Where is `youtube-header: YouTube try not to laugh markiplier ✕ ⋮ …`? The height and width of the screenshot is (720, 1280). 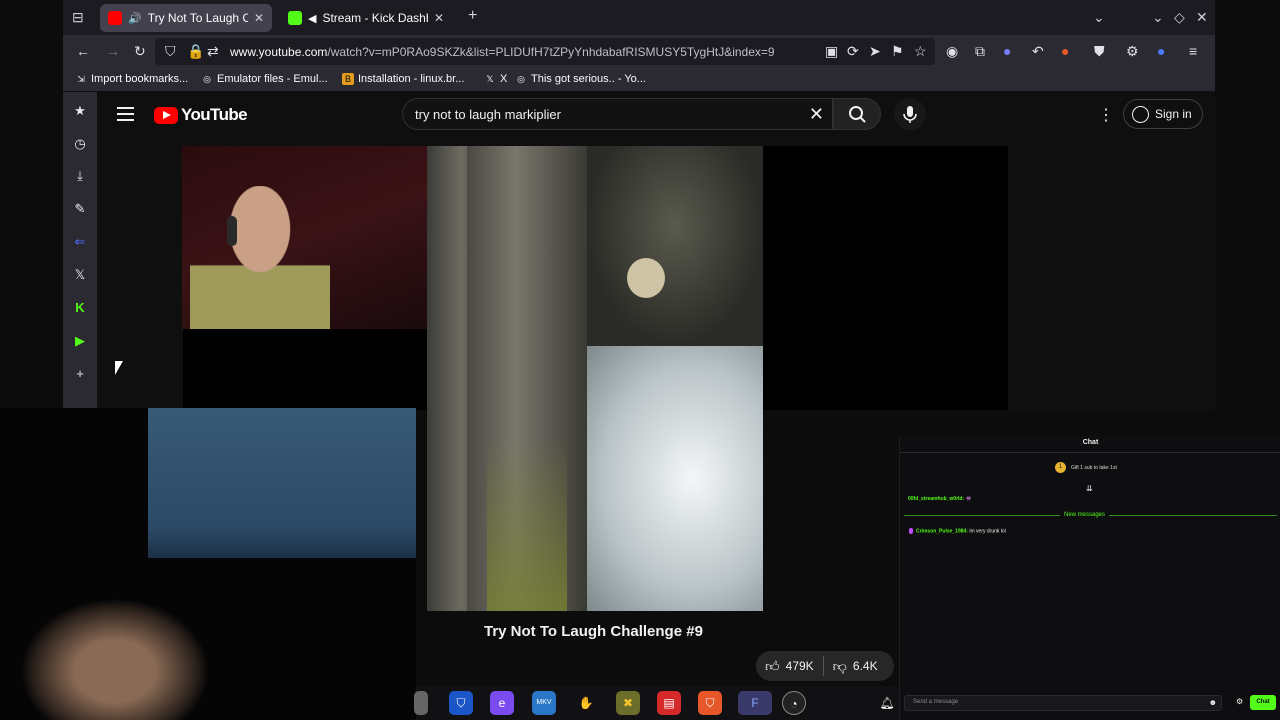 youtube-header: YouTube try not to laugh markiplier ✕ ⋮ … is located at coordinates (656, 115).